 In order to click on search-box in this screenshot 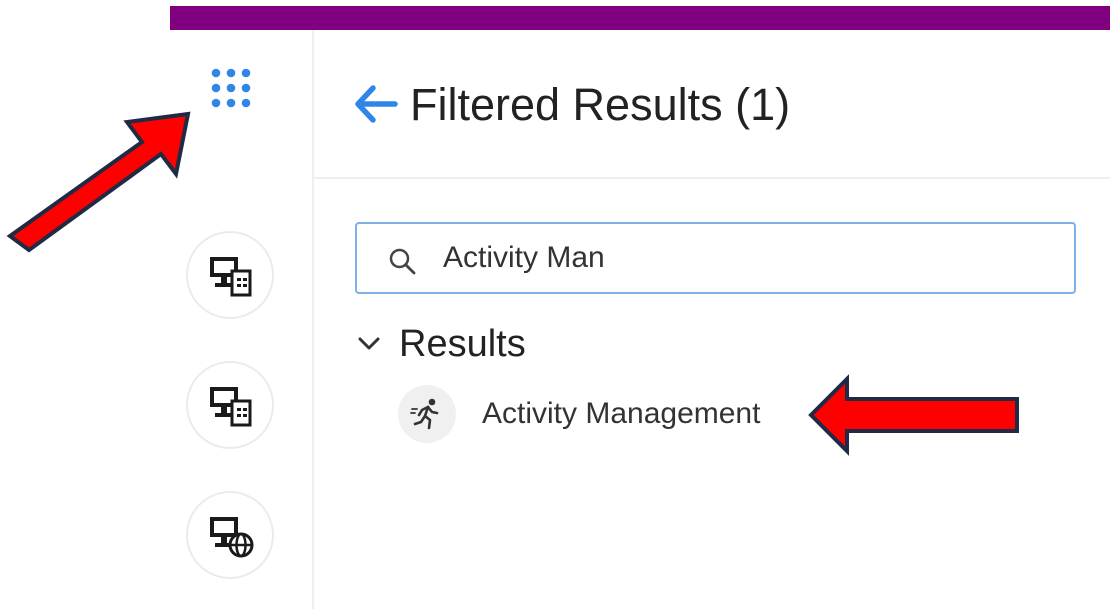, I will do `click(715, 258)`.